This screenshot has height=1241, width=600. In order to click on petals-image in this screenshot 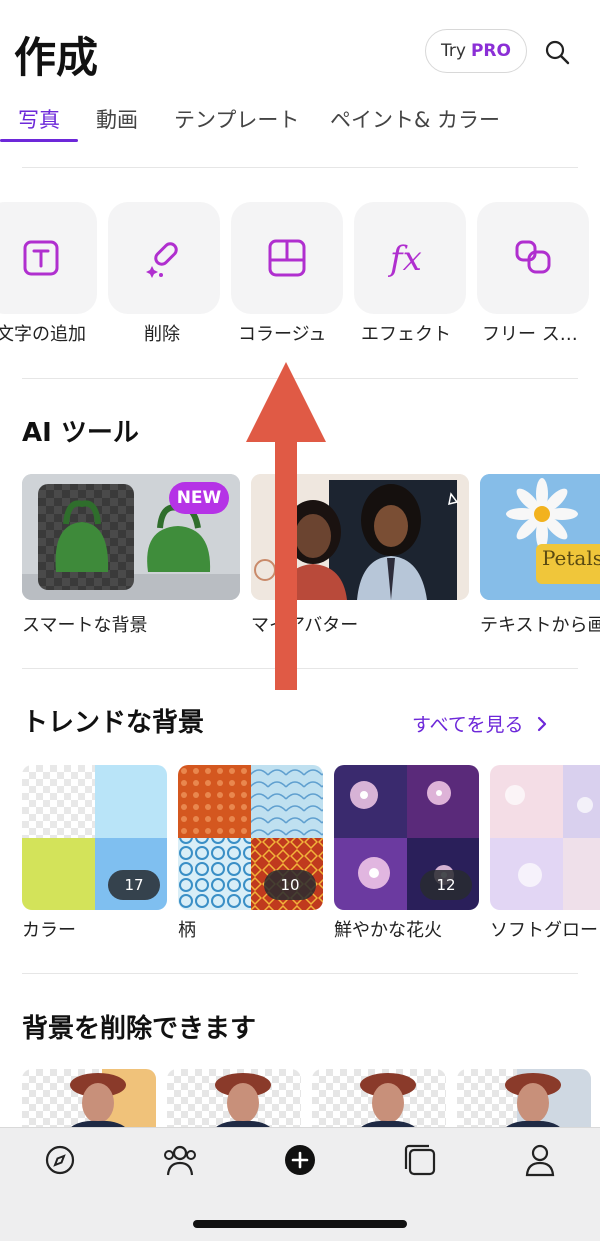, I will do `click(540, 537)`.